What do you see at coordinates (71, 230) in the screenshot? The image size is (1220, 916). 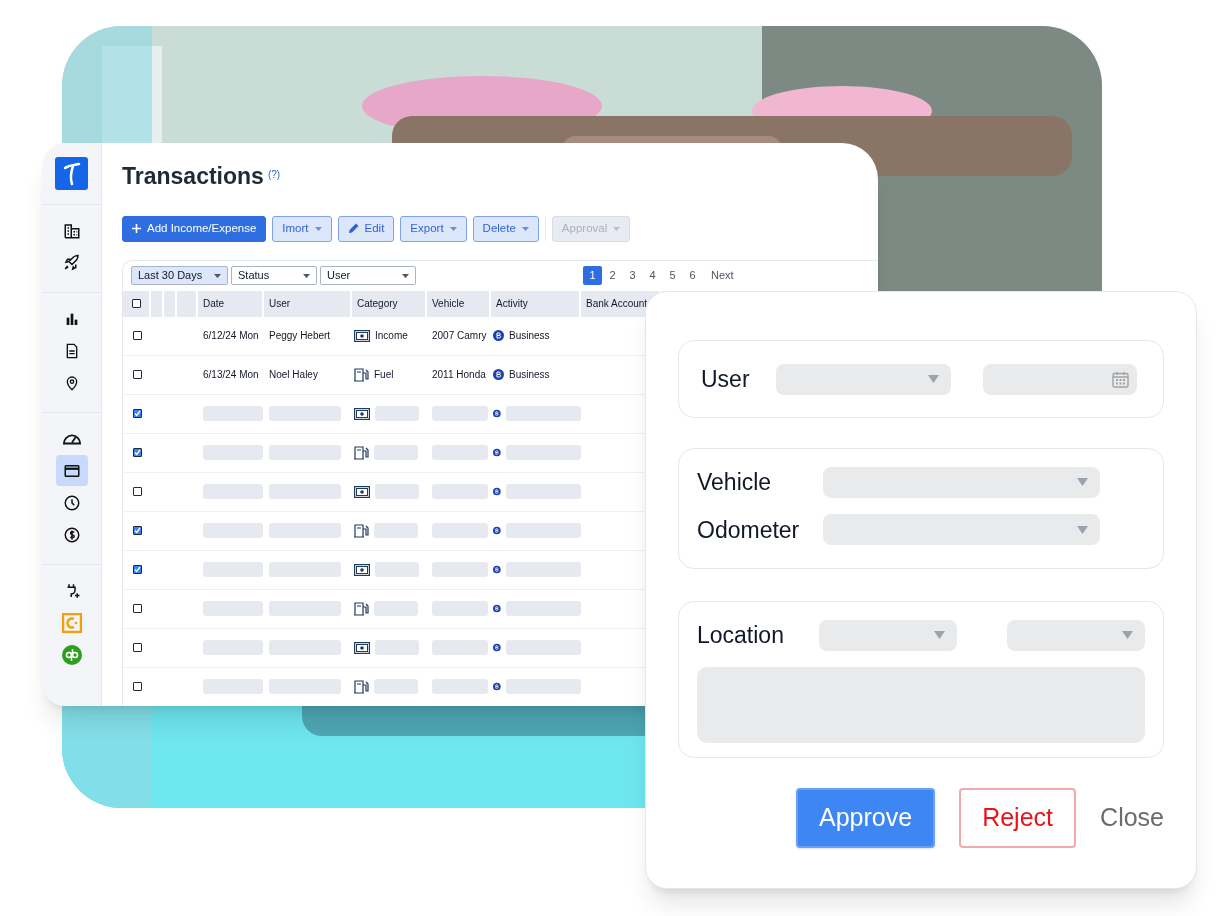 I see `building-icon` at bounding box center [71, 230].